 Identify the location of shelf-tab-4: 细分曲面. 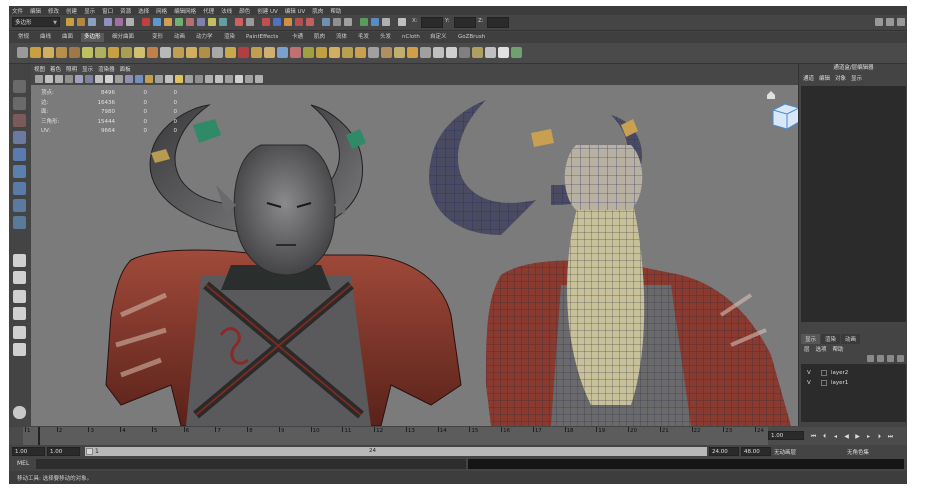
(123, 37).